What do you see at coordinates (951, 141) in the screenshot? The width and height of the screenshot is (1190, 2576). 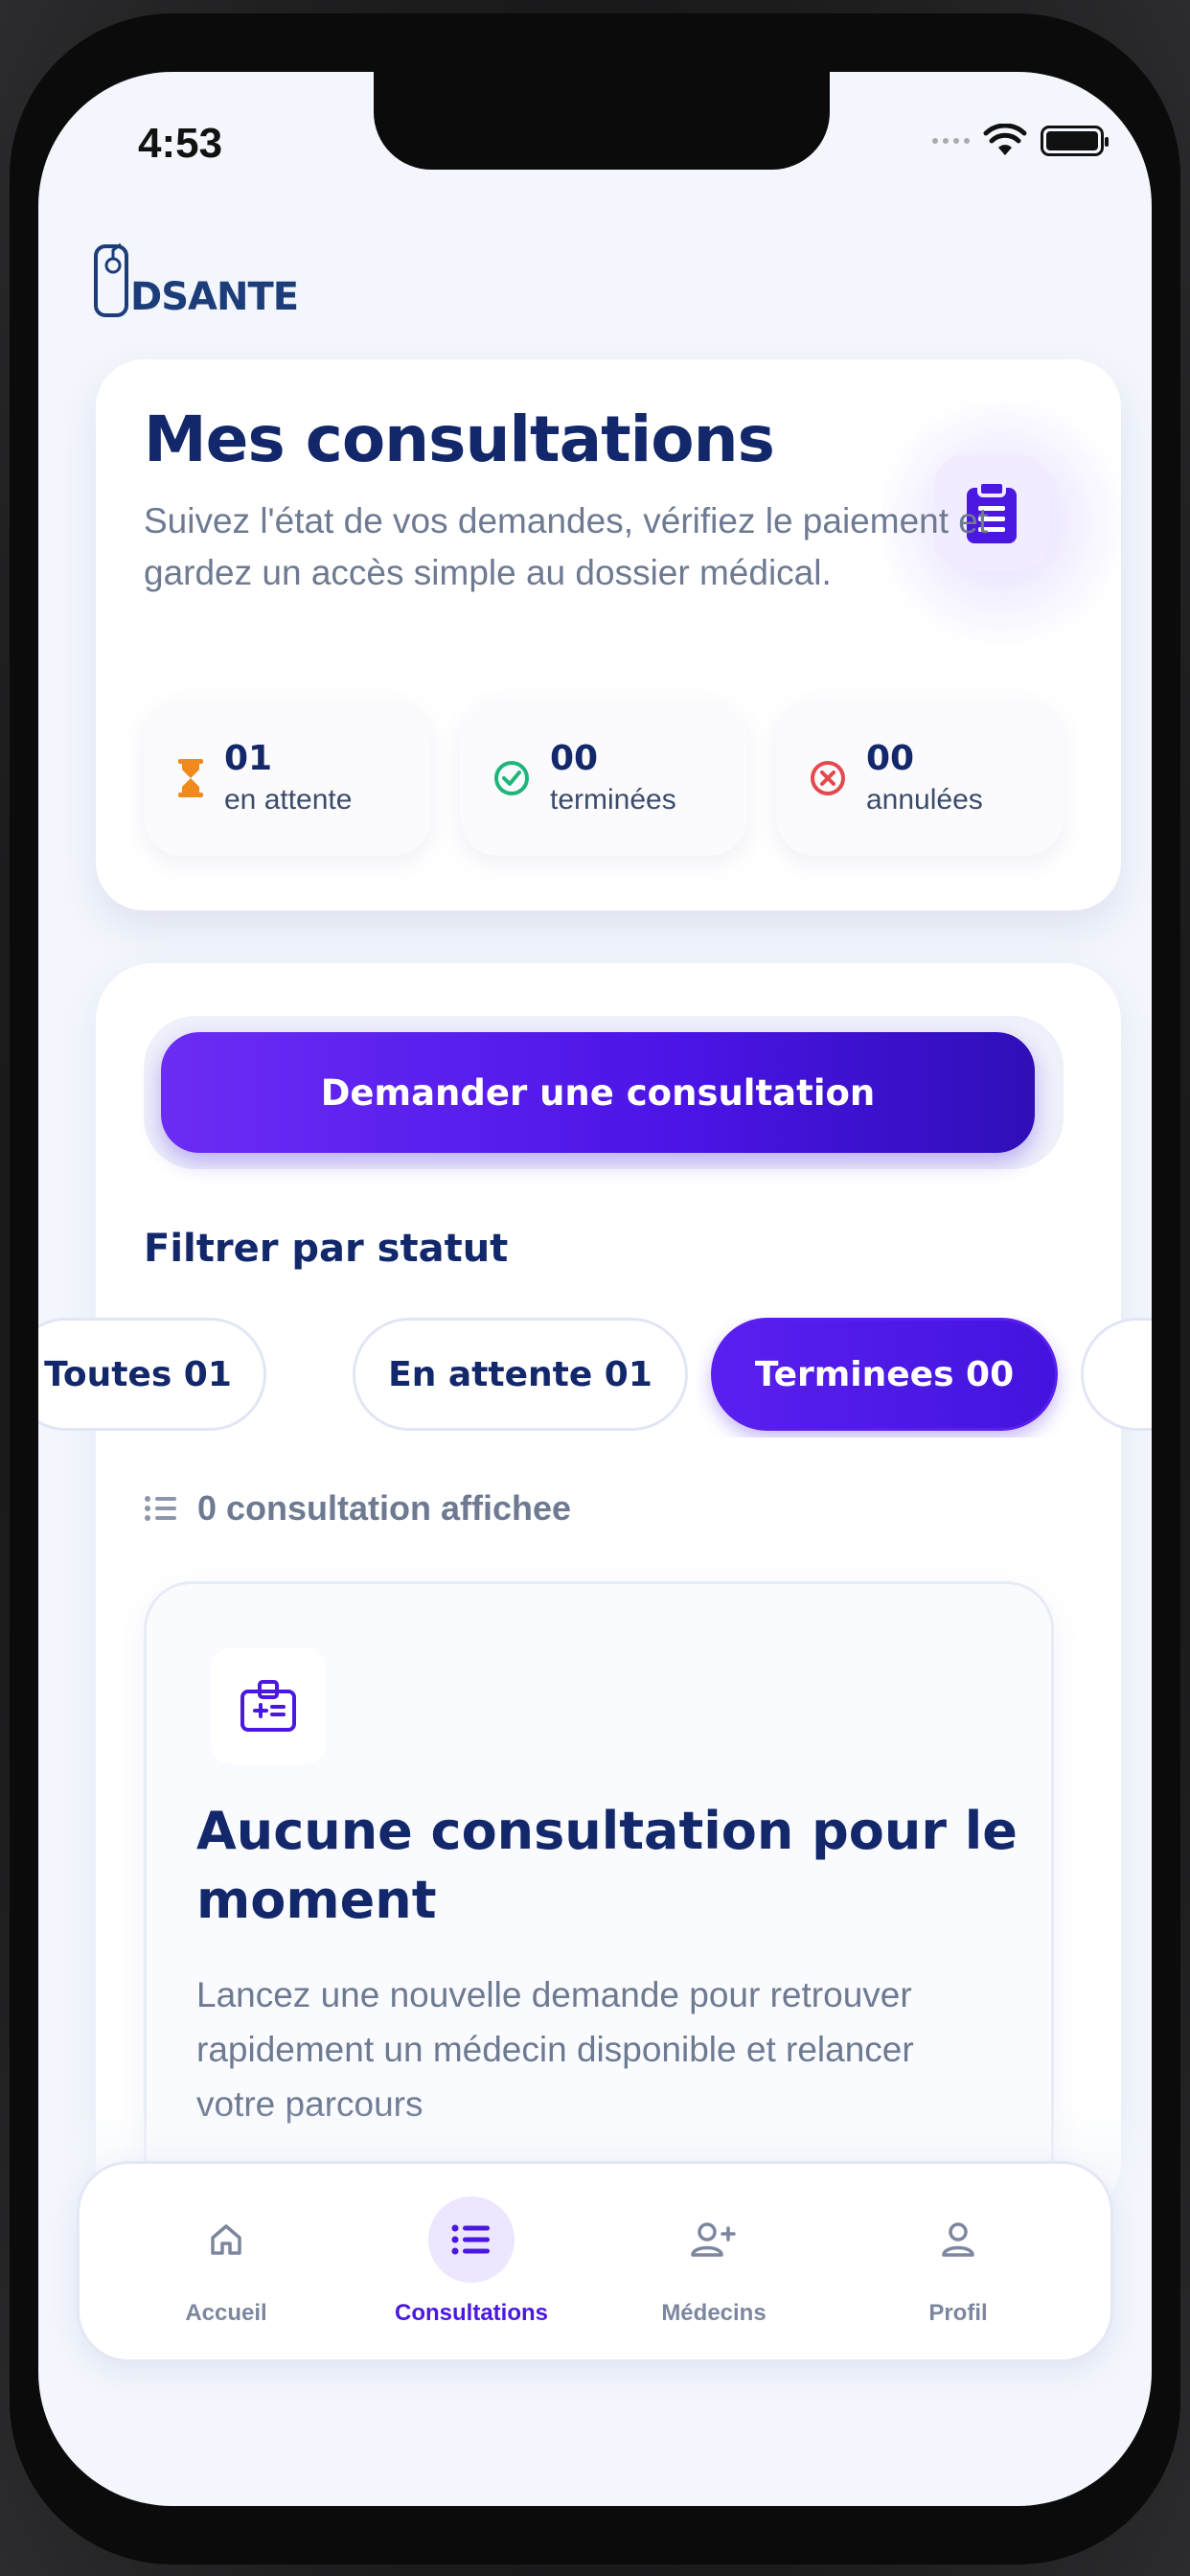 I see `signal-icon` at bounding box center [951, 141].